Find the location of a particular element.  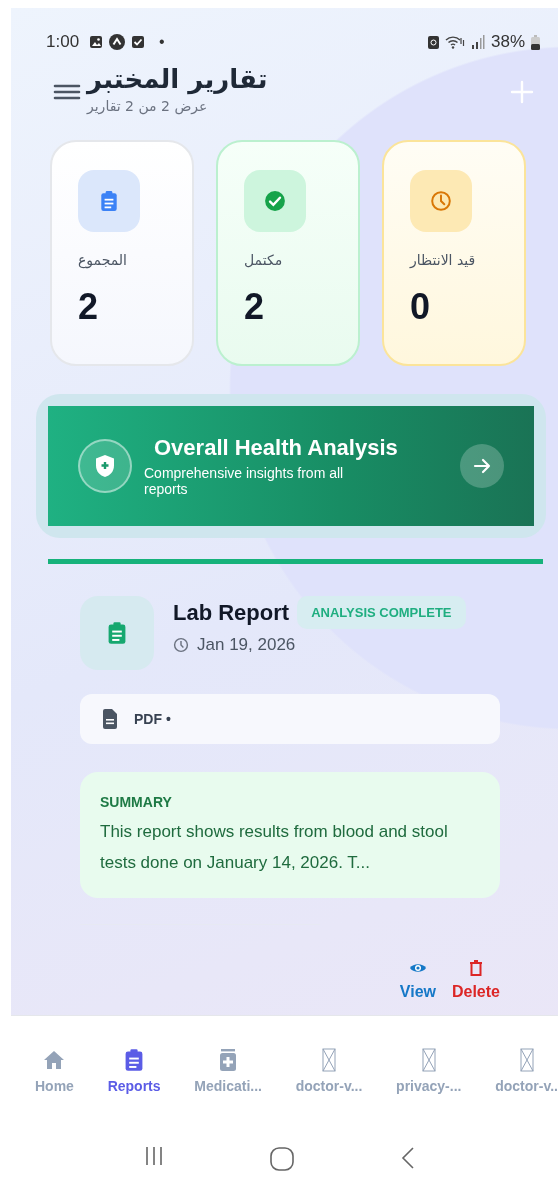

caret-circle-icon is located at coordinates (117, 42).